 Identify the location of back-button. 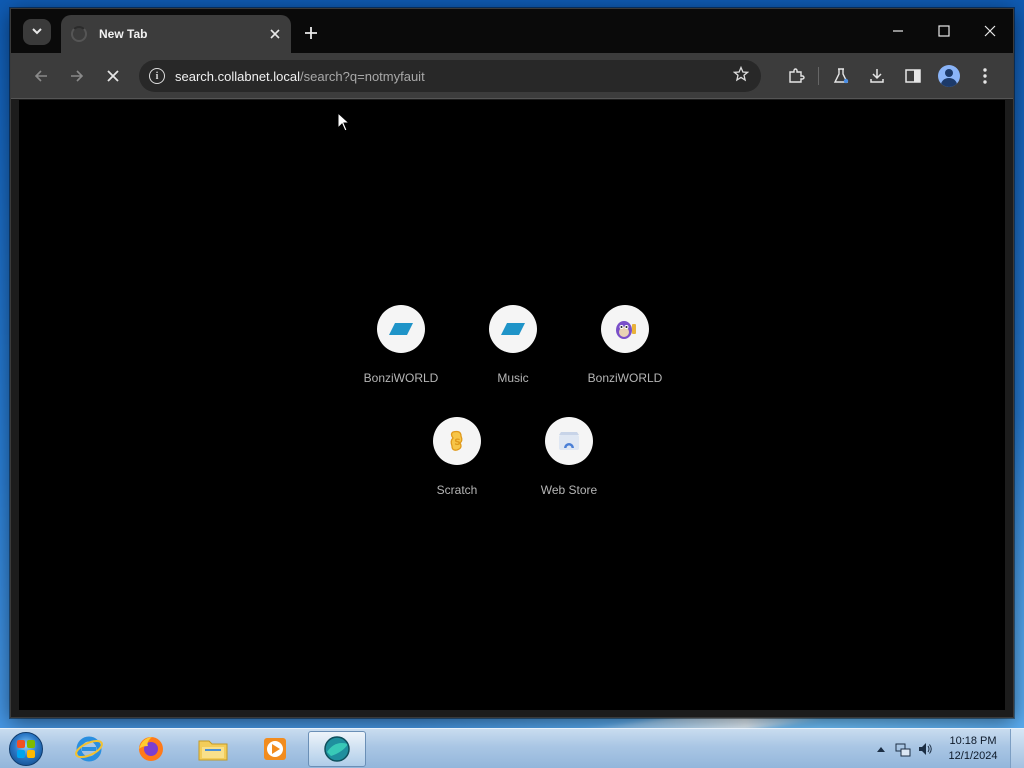
(41, 76).